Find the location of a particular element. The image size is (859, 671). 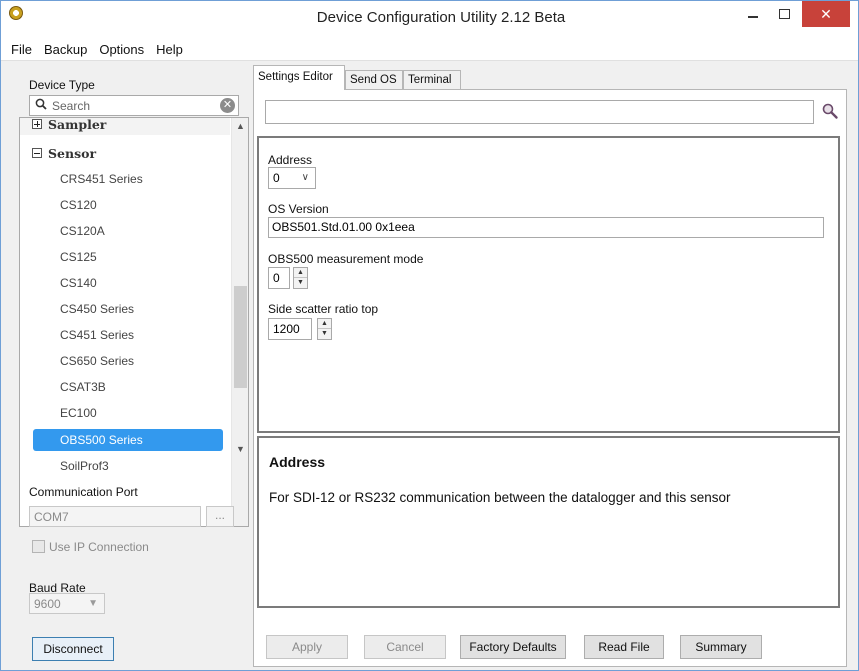

factory-defaults-button: Factory Defaults is located at coordinates (513, 647).